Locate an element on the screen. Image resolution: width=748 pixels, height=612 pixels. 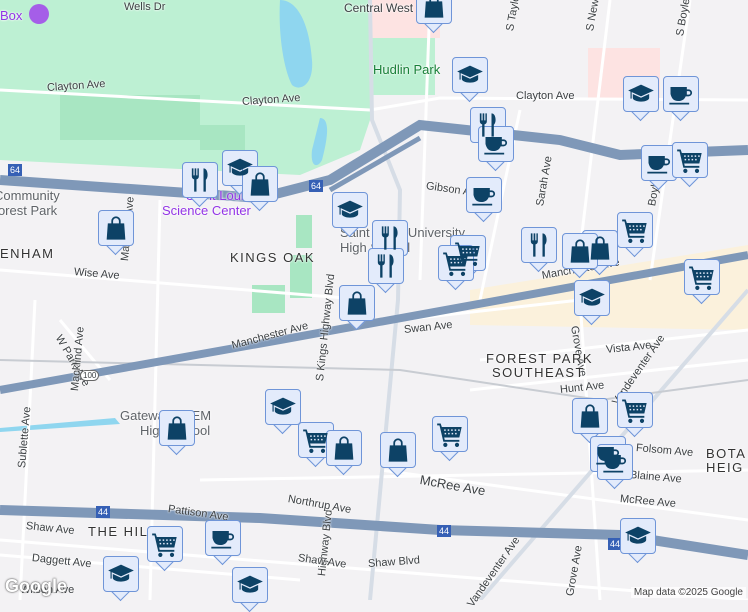
neighborhood-label: ENHAM is located at coordinates (27, 253).